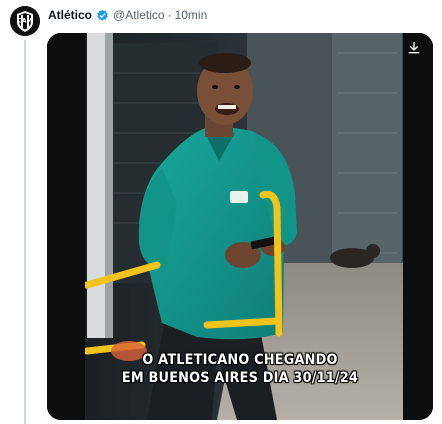  I want to click on verified-badge-icon, so click(102, 15).